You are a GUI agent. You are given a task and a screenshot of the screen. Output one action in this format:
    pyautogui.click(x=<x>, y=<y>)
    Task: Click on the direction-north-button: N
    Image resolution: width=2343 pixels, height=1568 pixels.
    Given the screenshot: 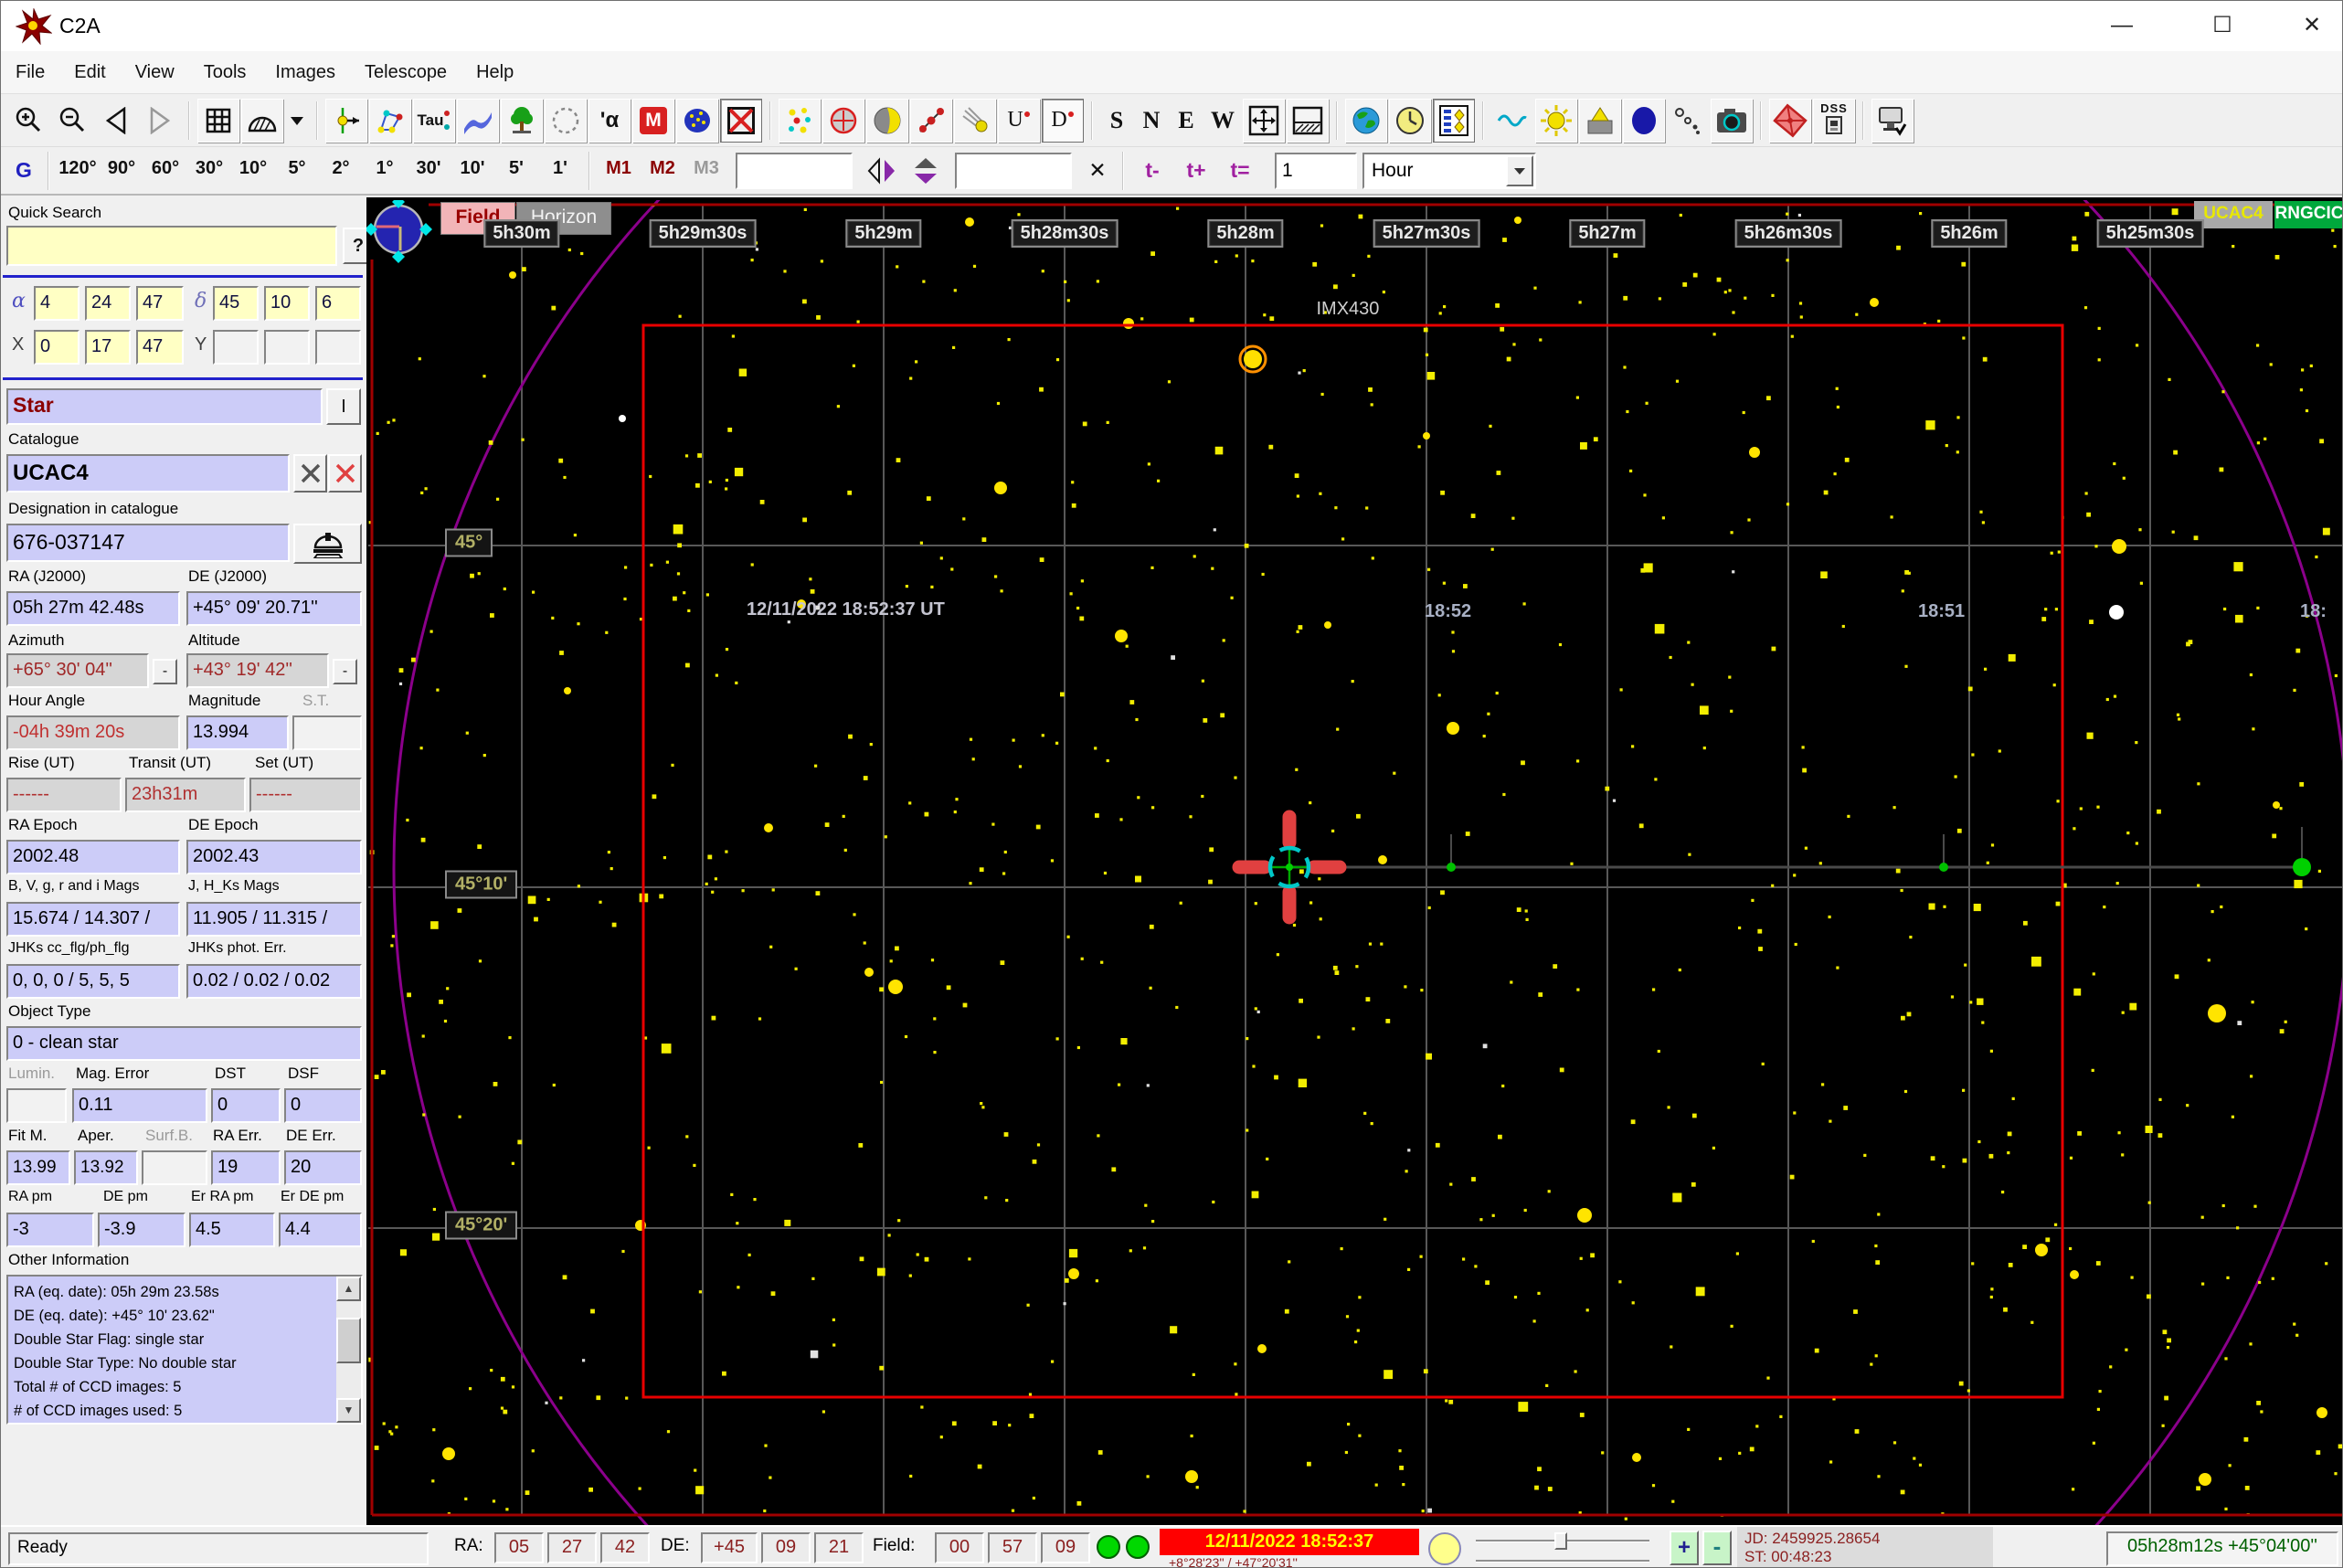 What is the action you would take?
    pyautogui.click(x=1152, y=121)
    